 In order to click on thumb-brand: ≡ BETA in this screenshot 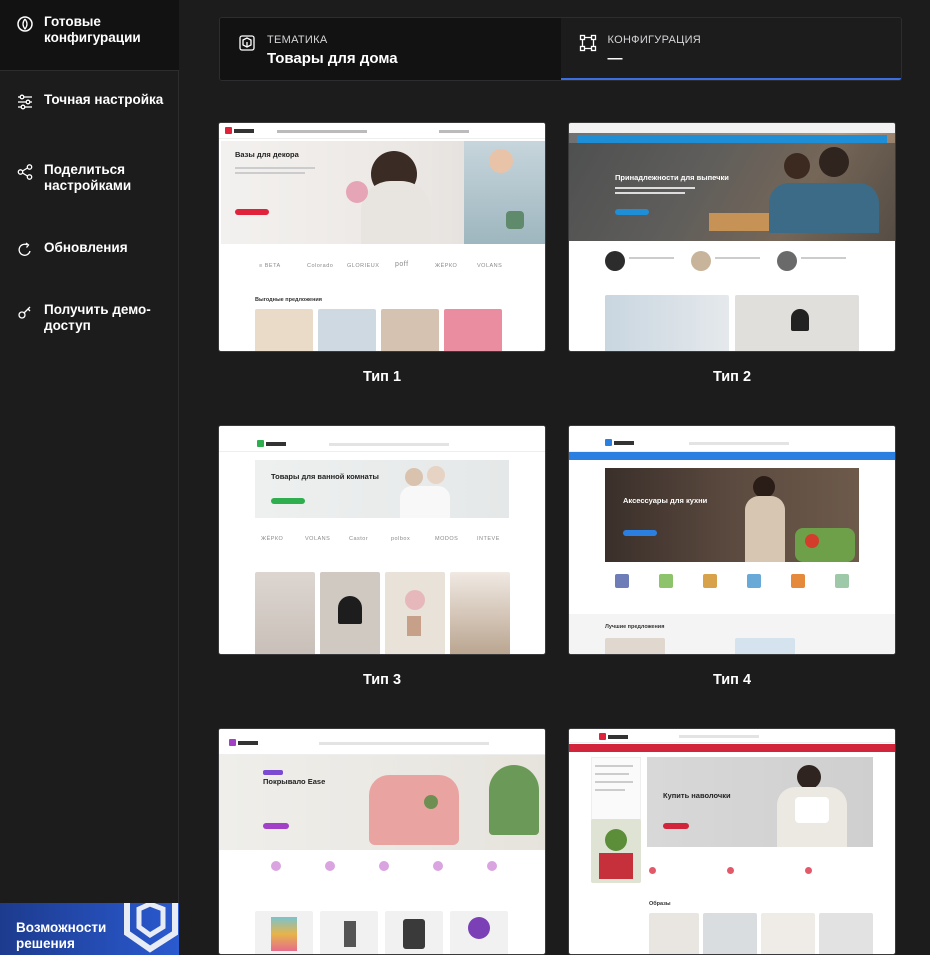, I will do `click(270, 266)`.